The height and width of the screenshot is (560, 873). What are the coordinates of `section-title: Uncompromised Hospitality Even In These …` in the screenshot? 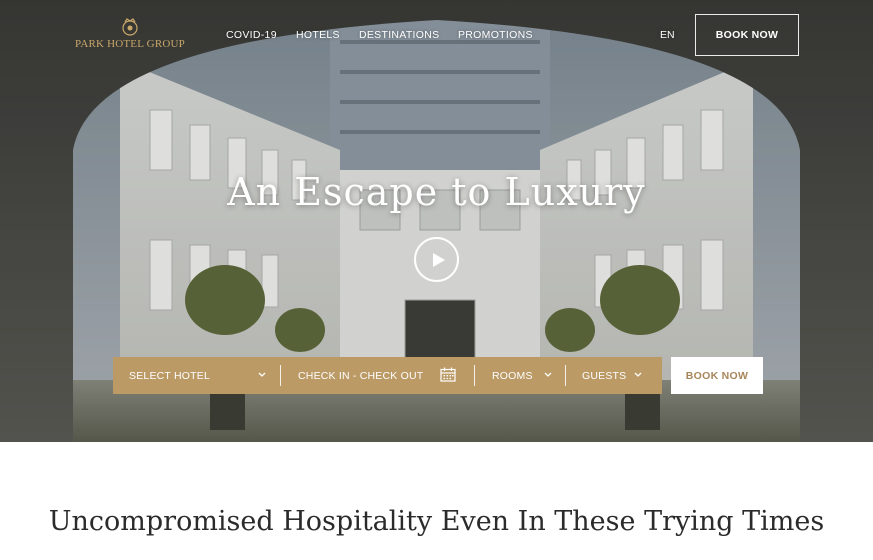 It's located at (436, 521).